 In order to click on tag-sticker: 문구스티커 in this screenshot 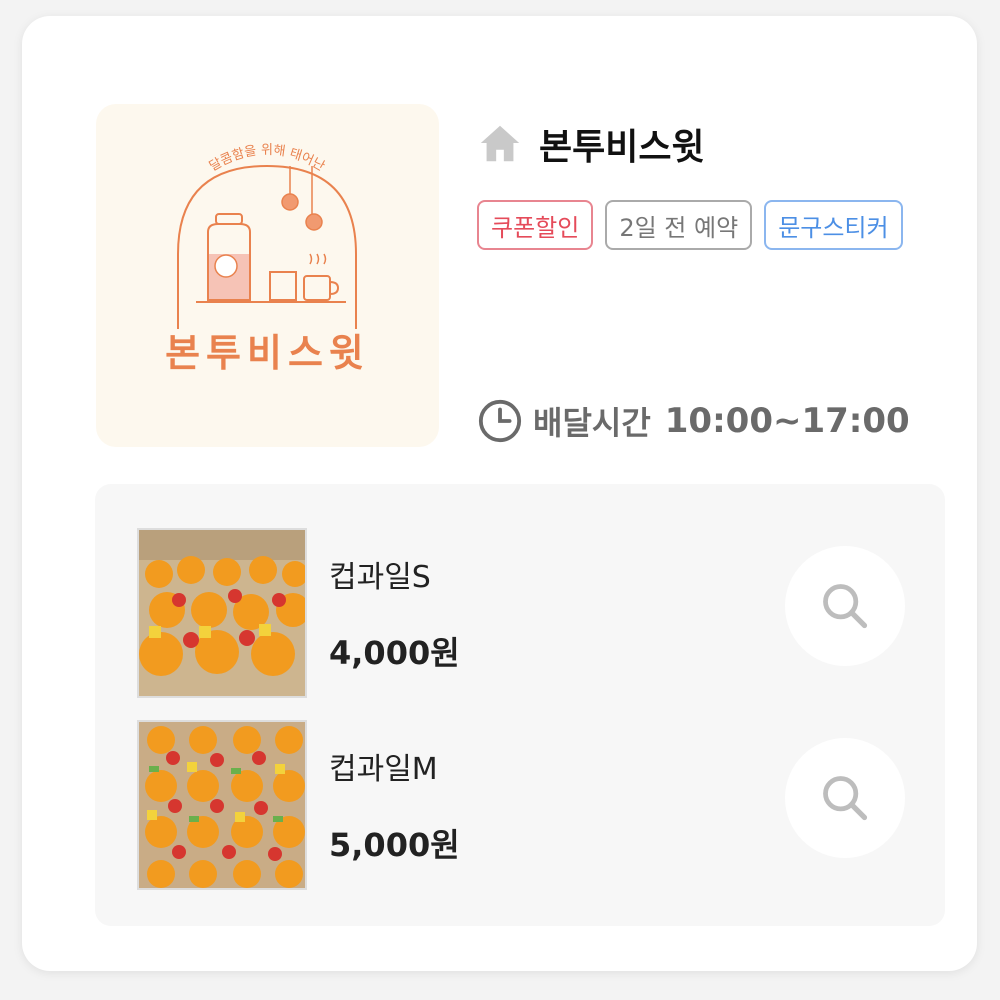, I will do `click(833, 225)`.